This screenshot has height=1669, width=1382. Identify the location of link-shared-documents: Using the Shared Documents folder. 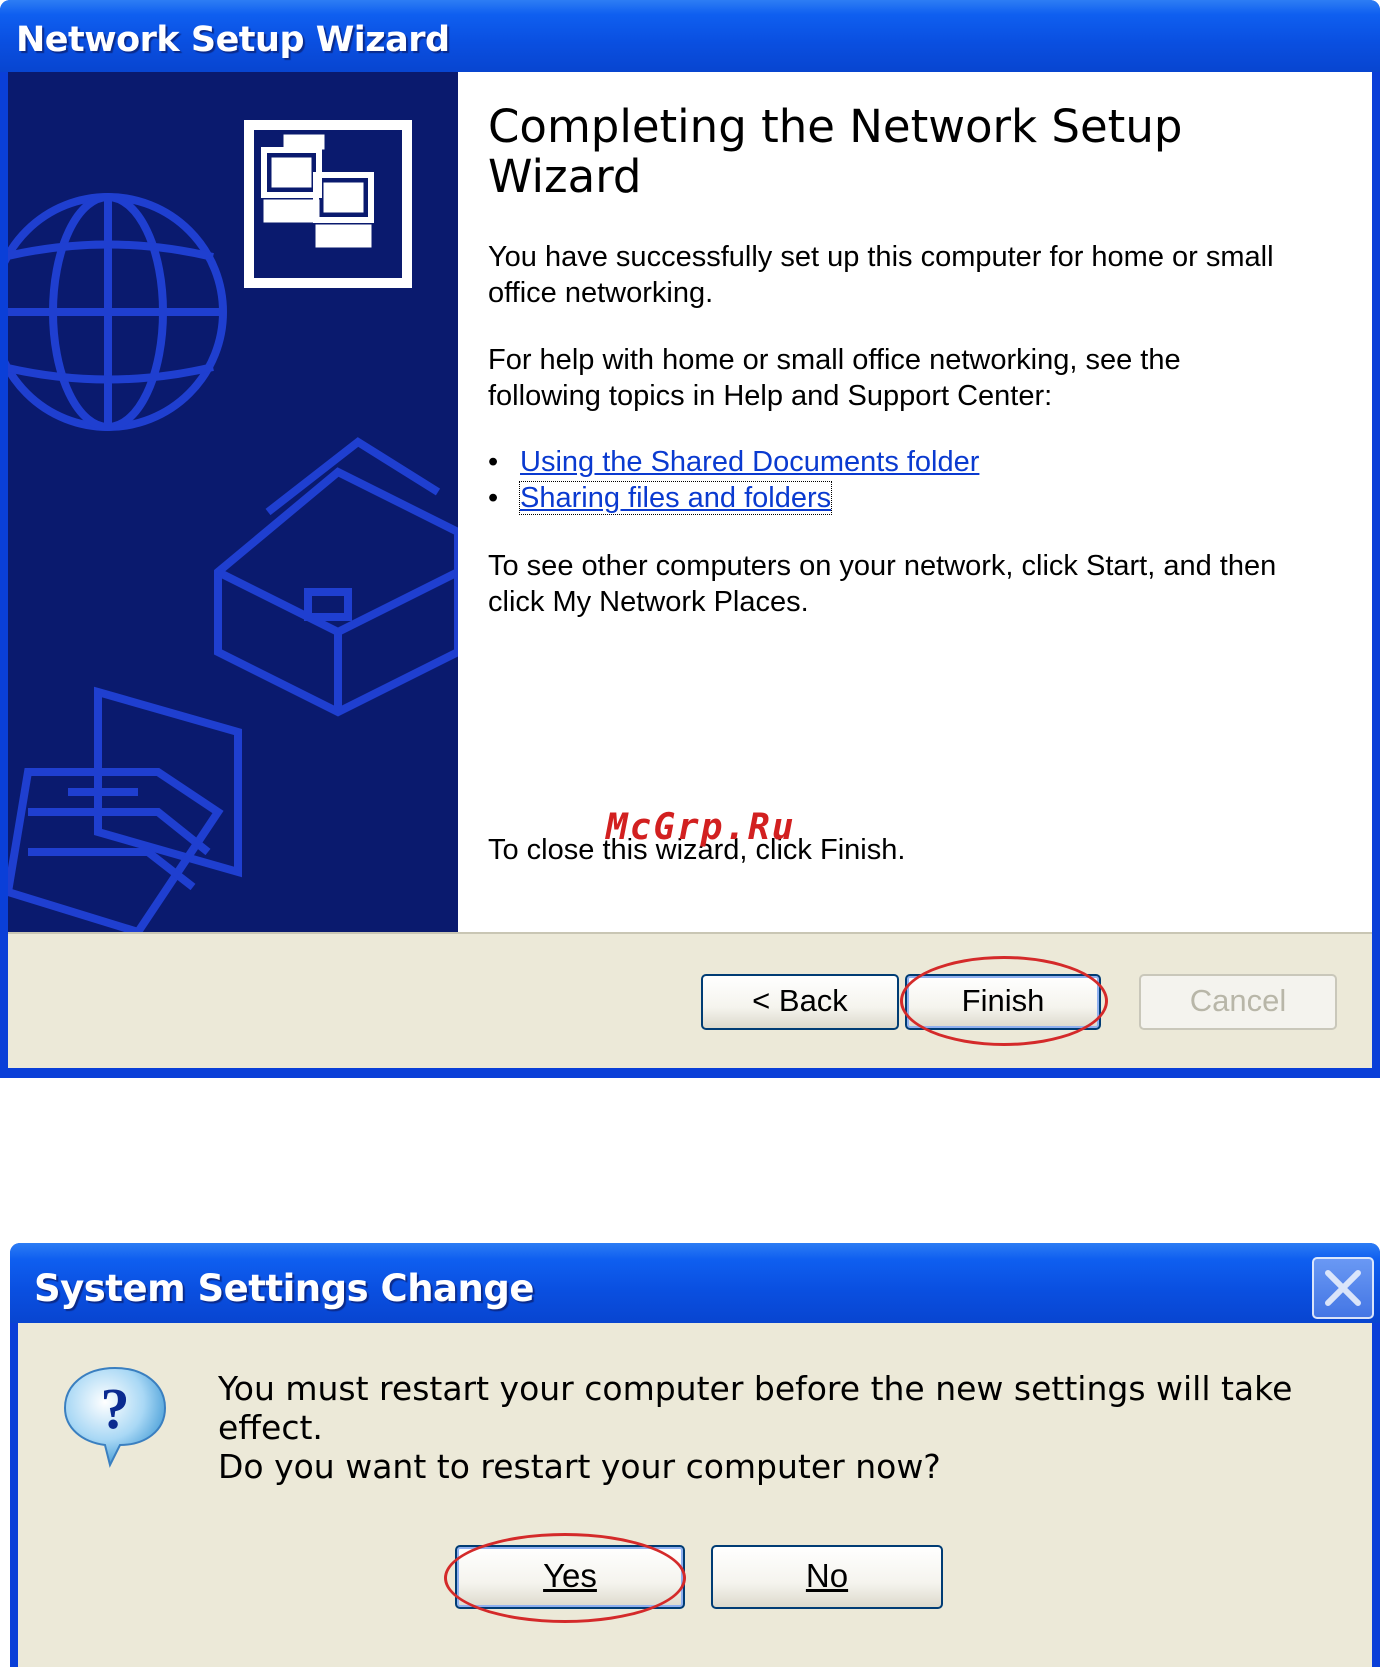
(749, 462).